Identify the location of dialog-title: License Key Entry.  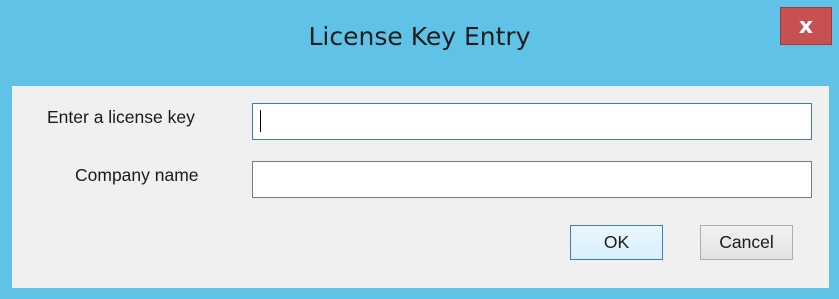
(419, 36).